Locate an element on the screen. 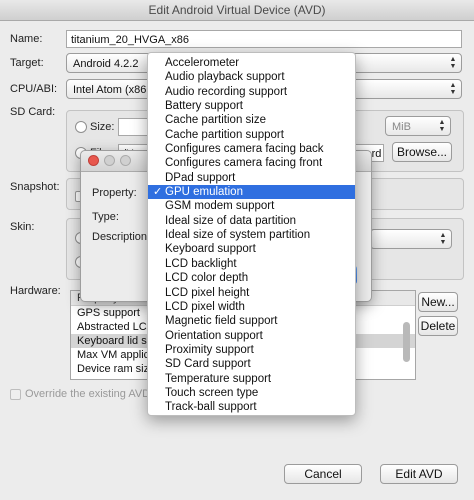 Image resolution: width=474 pixels, height=500 pixels. skin-select: ▲ ▼ is located at coordinates (411, 239).